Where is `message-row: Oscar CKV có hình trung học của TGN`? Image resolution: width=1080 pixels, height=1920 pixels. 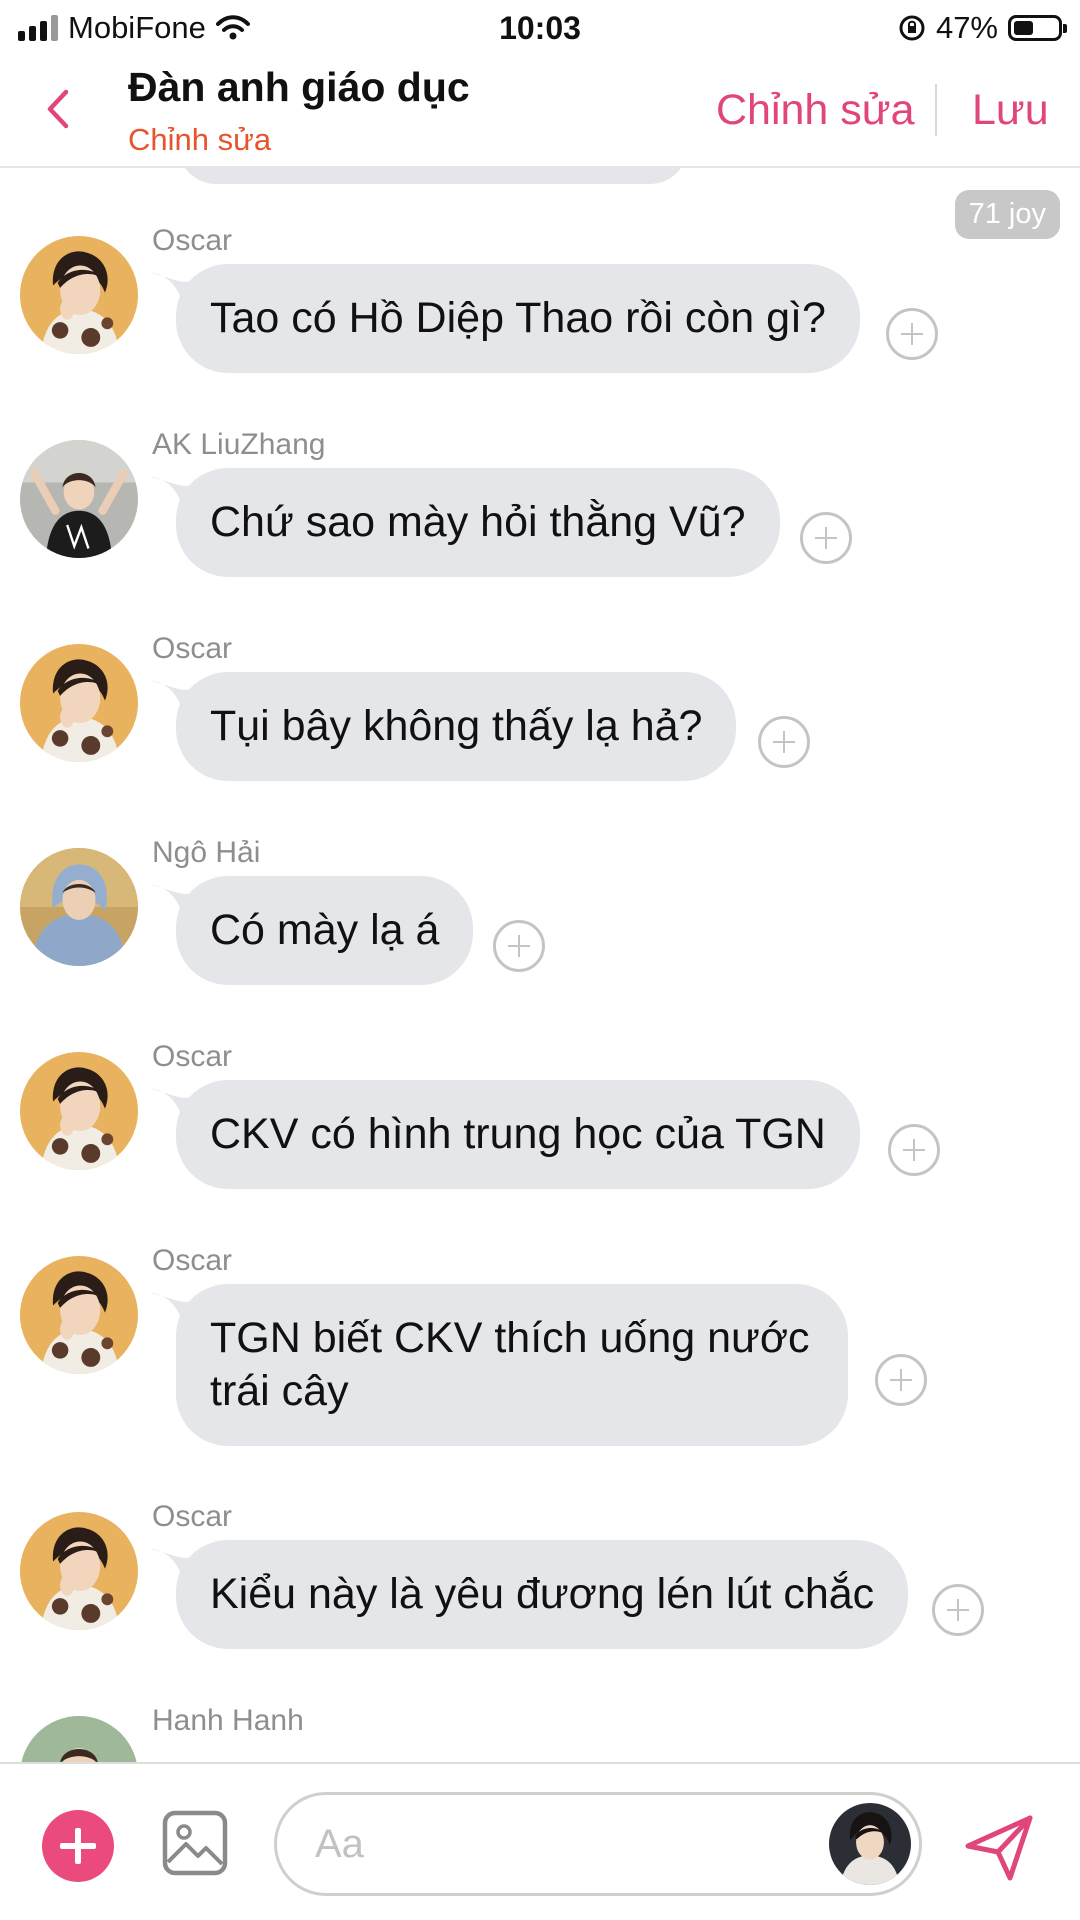 message-row: Oscar CKV có hình trung học của TGN is located at coordinates (540, 1114).